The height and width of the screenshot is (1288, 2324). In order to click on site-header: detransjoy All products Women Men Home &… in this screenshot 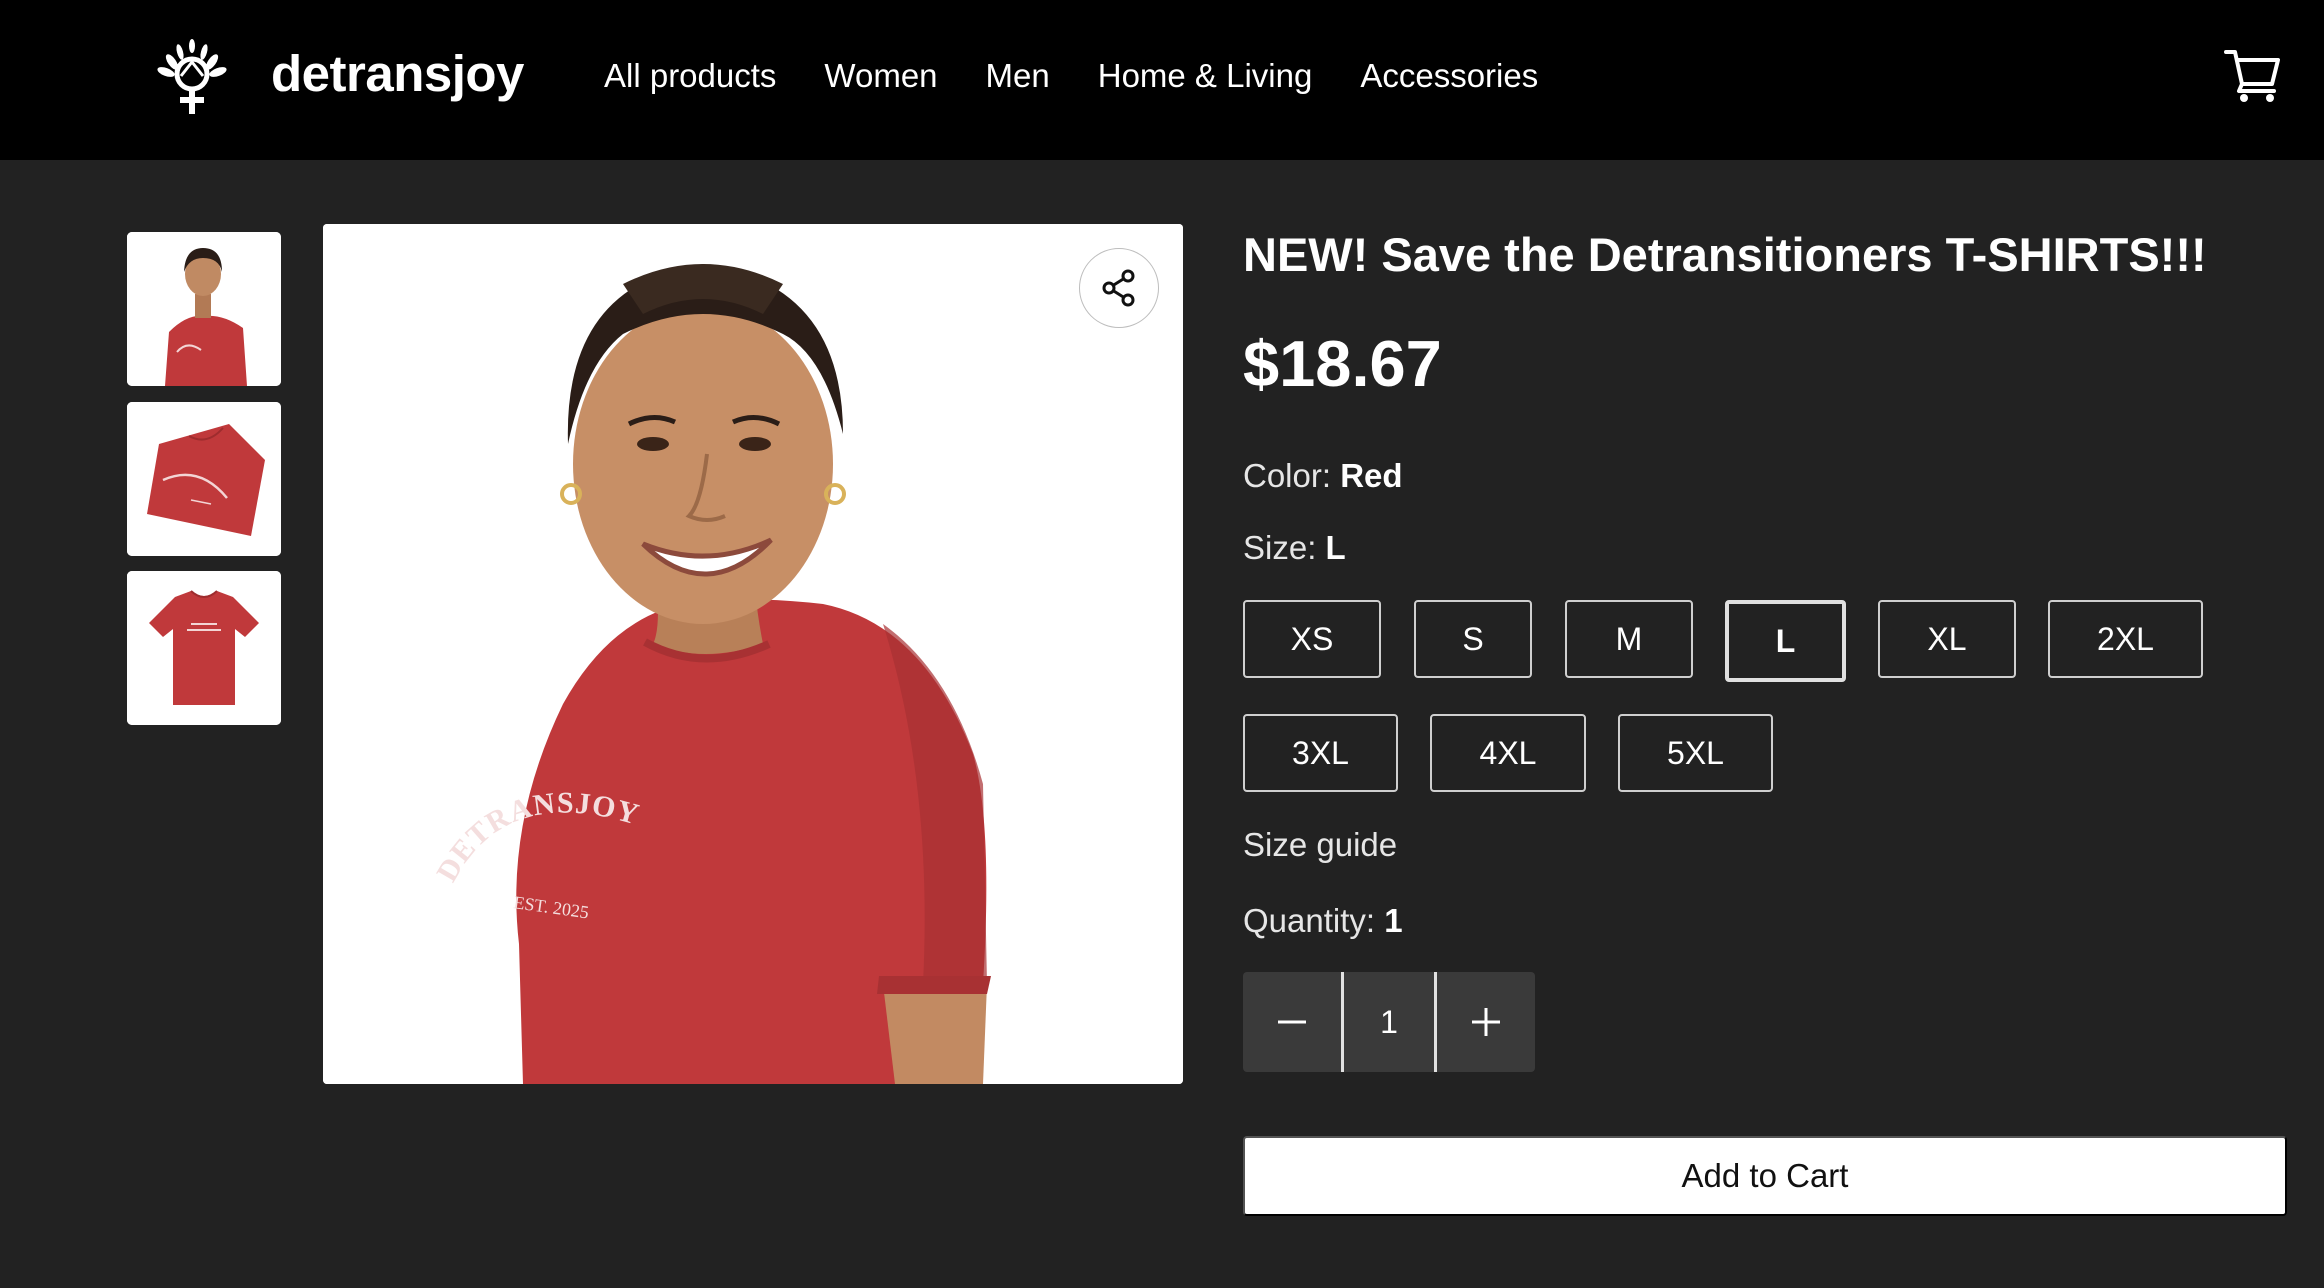, I will do `click(1162, 80)`.